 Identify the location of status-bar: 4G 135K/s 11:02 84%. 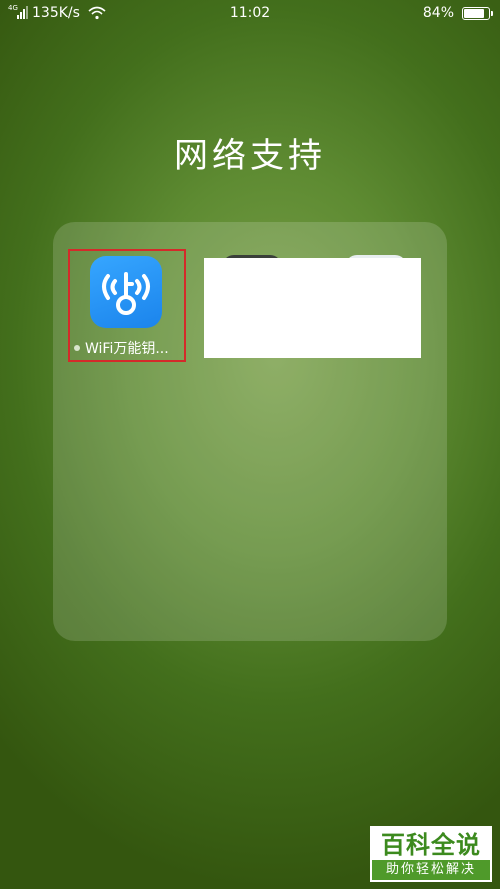
(250, 14).